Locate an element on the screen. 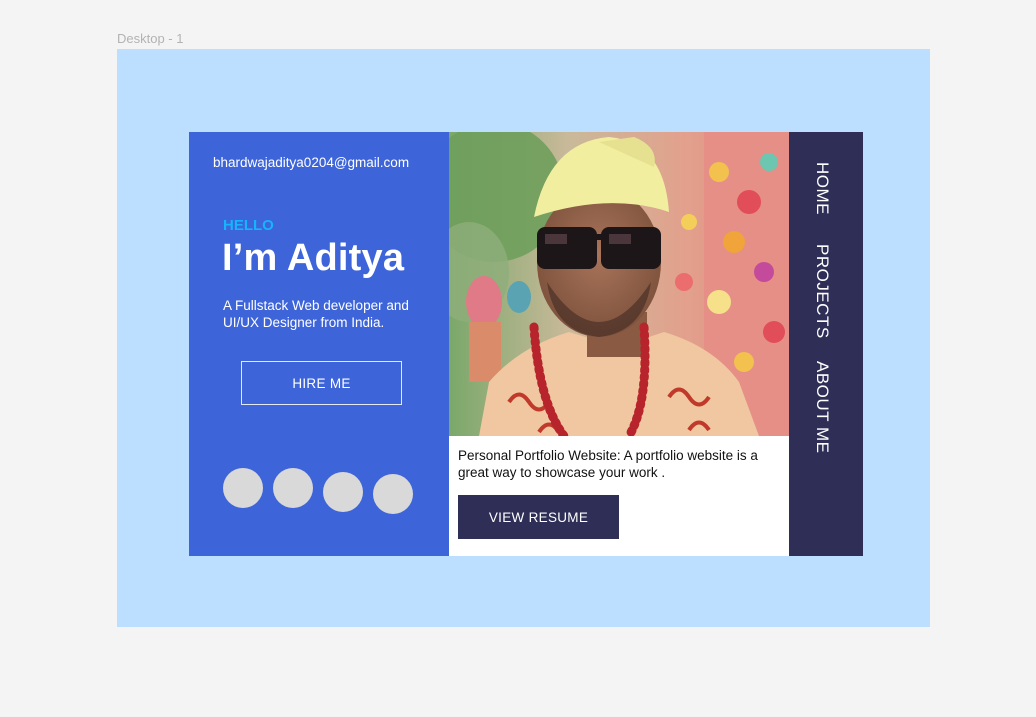 Image resolution: width=1036 pixels, height=717 pixels. profile-photo is located at coordinates (619, 284).